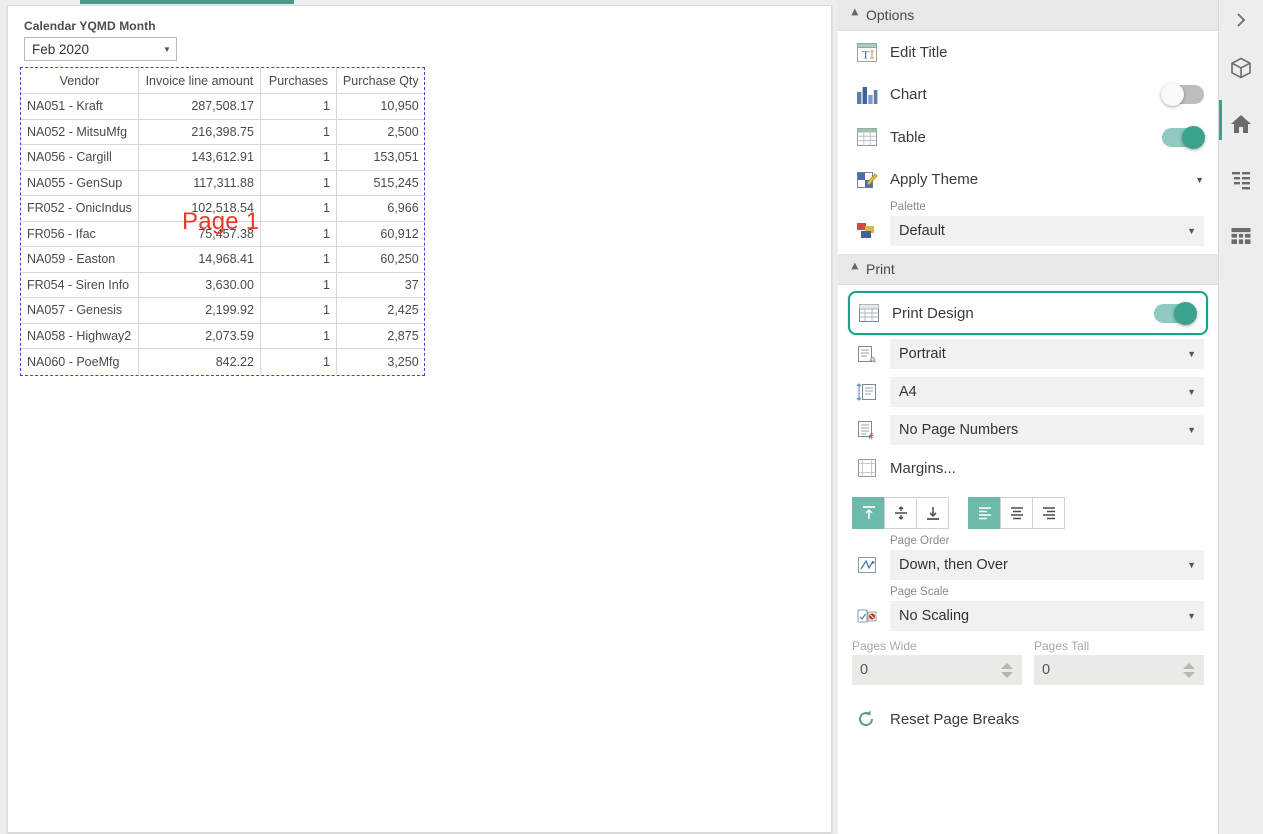 The image size is (1263, 834). Describe the element at coordinates (873, 719) in the screenshot. I see `reset-icon` at that location.